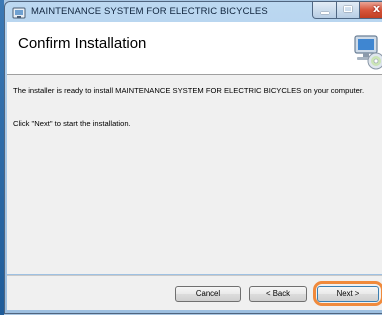  I want to click on instruction-text: Click "Next" to start the installation., so click(72, 123).